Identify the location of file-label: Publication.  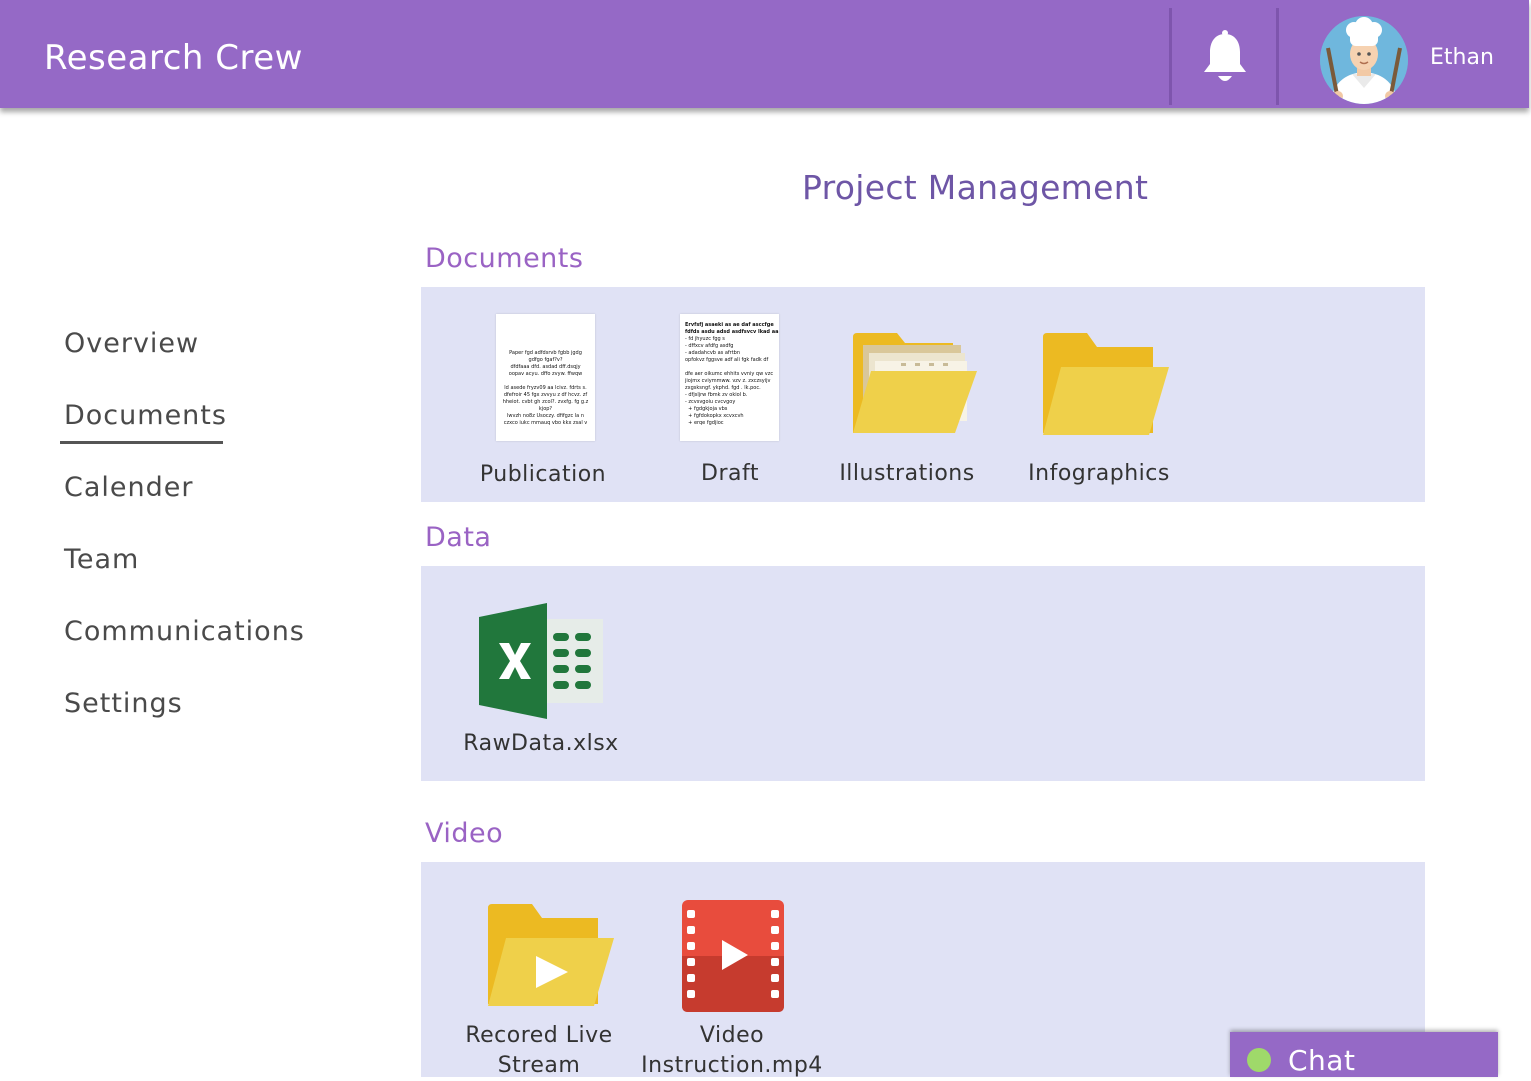
(543, 474).